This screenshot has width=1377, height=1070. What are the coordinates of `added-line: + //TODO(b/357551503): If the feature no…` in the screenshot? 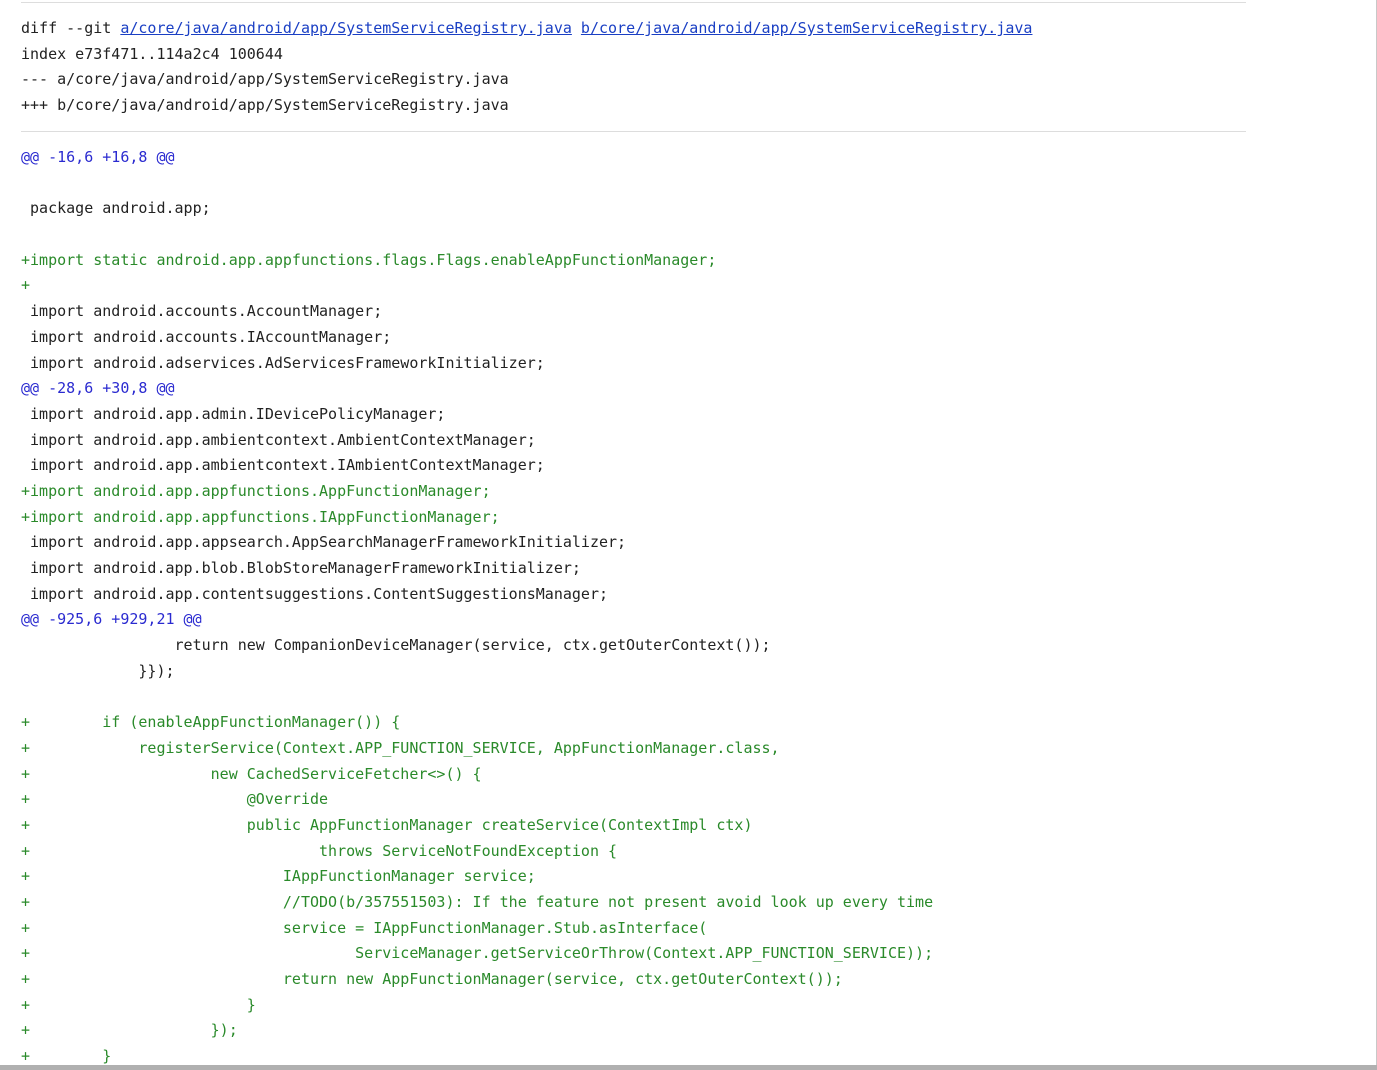 It's located at (477, 901).